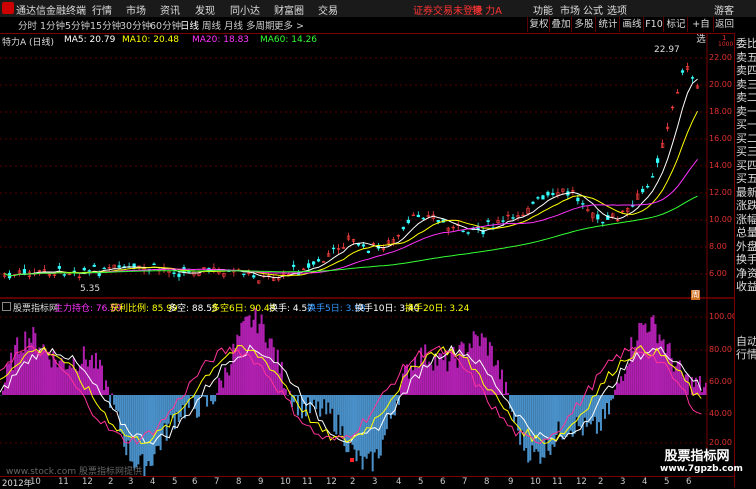 Image resolution: width=756 pixels, height=489 pixels. Describe the element at coordinates (746, 138) in the screenshot. I see `sidebar-item: 买二` at that location.